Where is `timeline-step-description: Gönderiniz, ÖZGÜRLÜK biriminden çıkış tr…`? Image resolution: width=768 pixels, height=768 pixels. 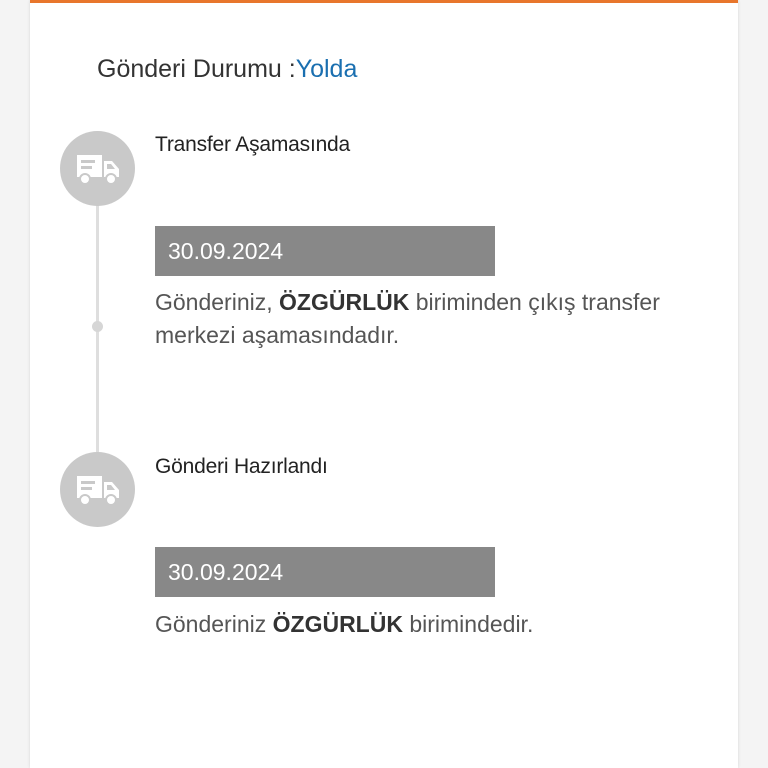
timeline-step-description: Gönderiniz, ÖZGÜRLÜK biriminden çıkış tr… is located at coordinates (415, 319).